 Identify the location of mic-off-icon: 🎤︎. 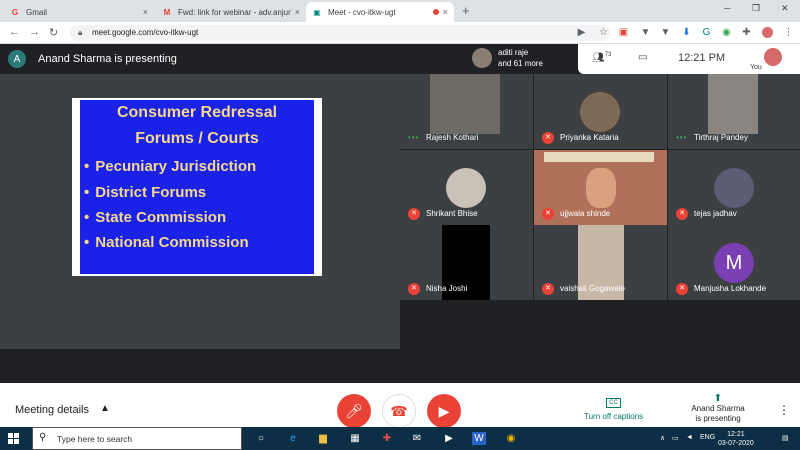
(354, 410).